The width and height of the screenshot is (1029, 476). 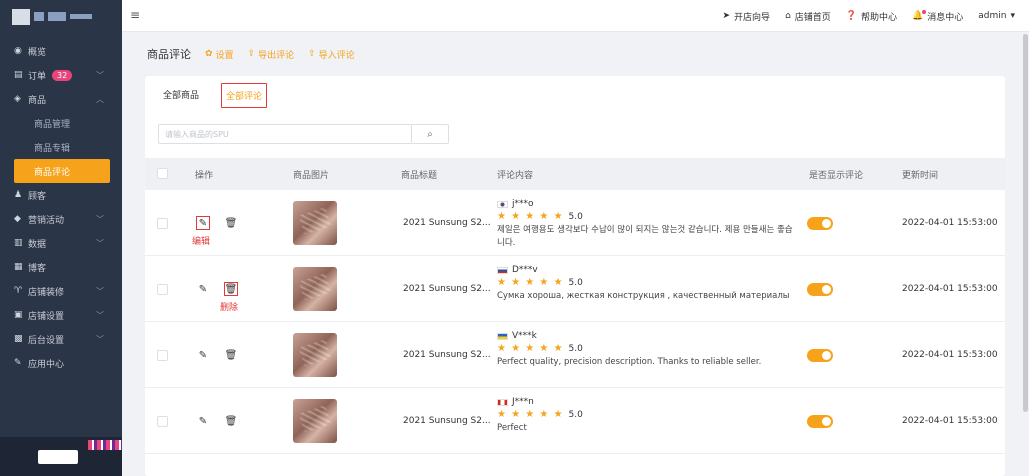 What do you see at coordinates (836, 176) in the screenshot?
I see `column-header: 是否显示评论` at bounding box center [836, 176].